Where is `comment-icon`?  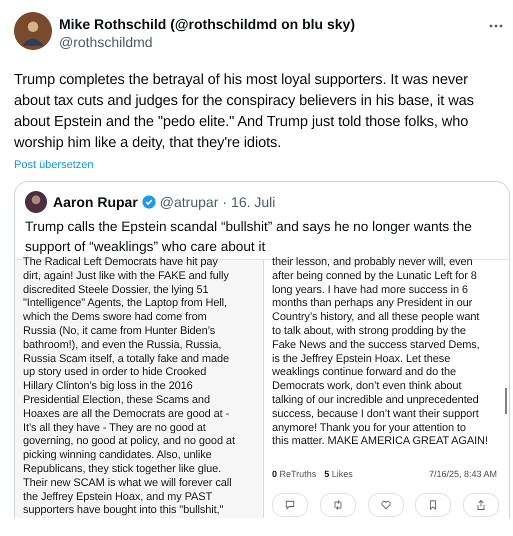 comment-icon is located at coordinates (290, 505).